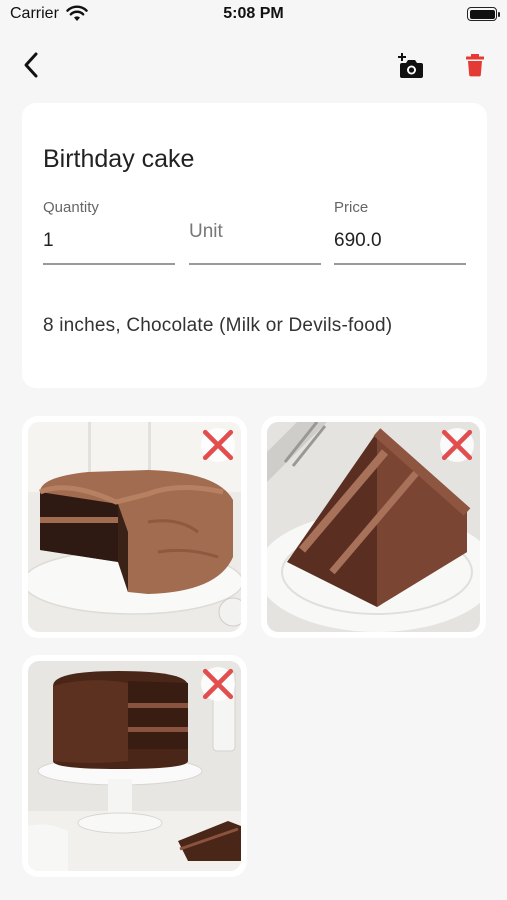 The height and width of the screenshot is (900, 507). I want to click on status-bar: Carrier 5:08 PM, so click(253, 15).